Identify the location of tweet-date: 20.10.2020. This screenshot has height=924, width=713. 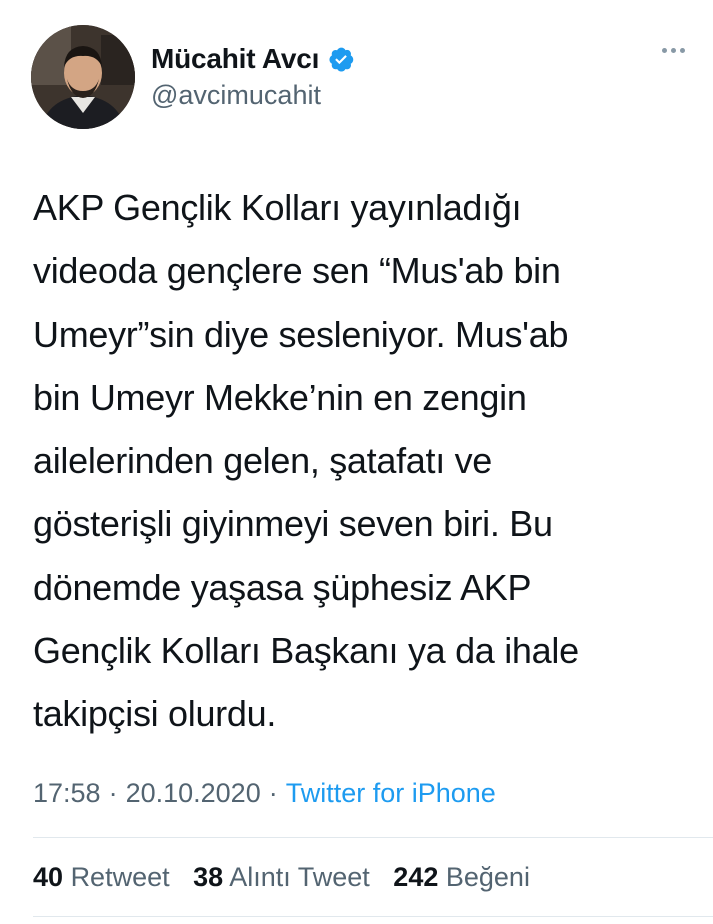
(193, 793).